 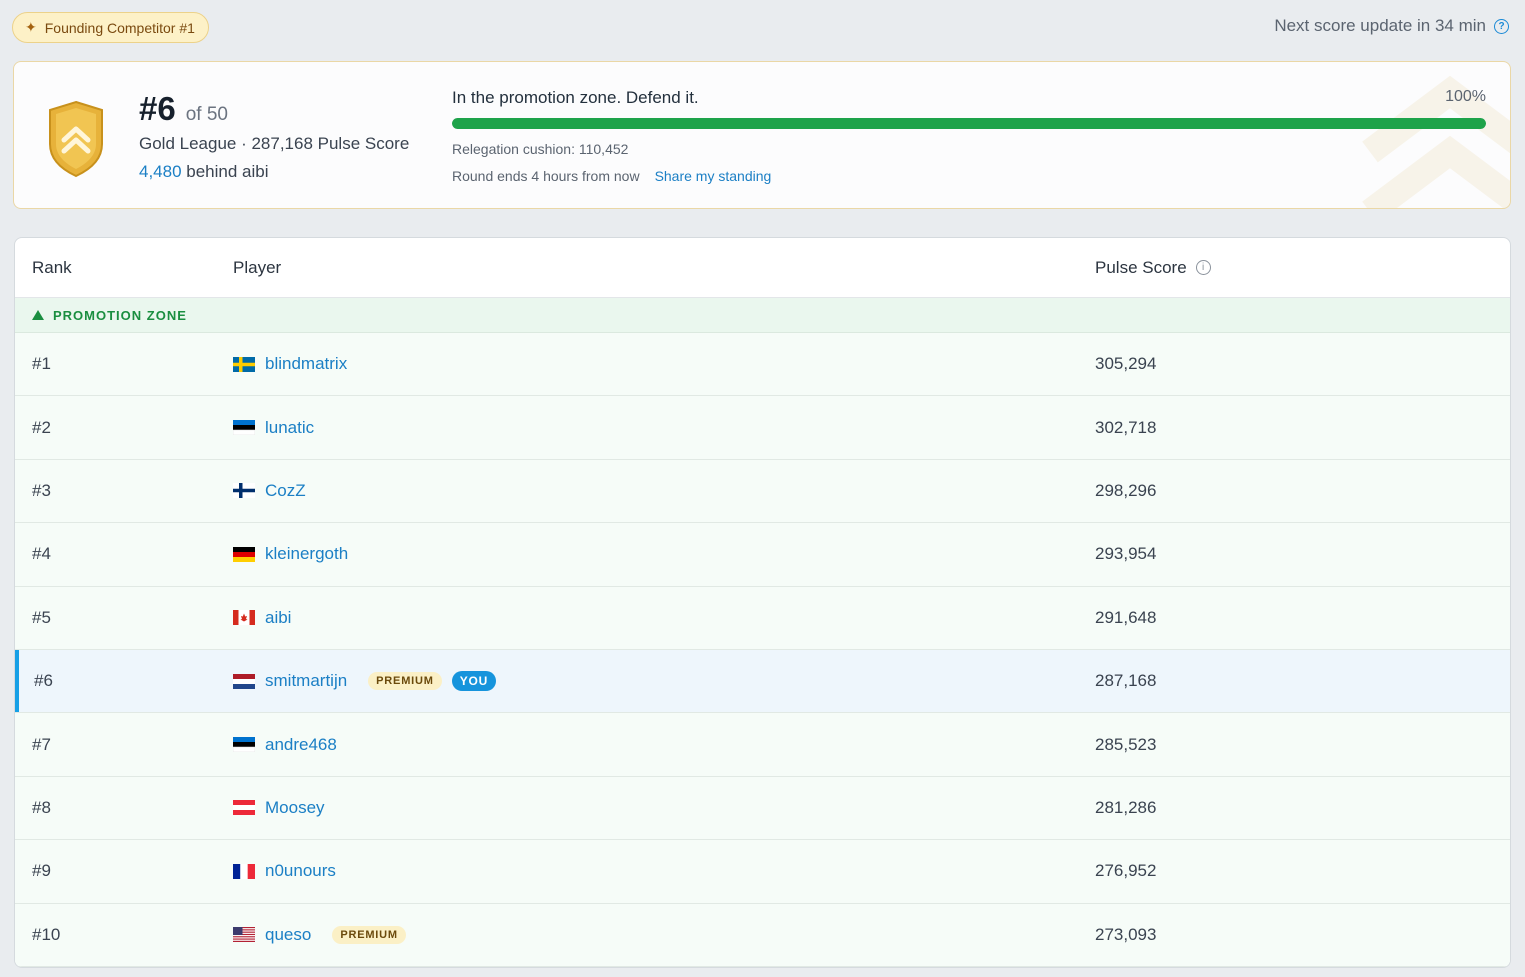 I want to click on row-score: 285,523, so click(x=1126, y=744).